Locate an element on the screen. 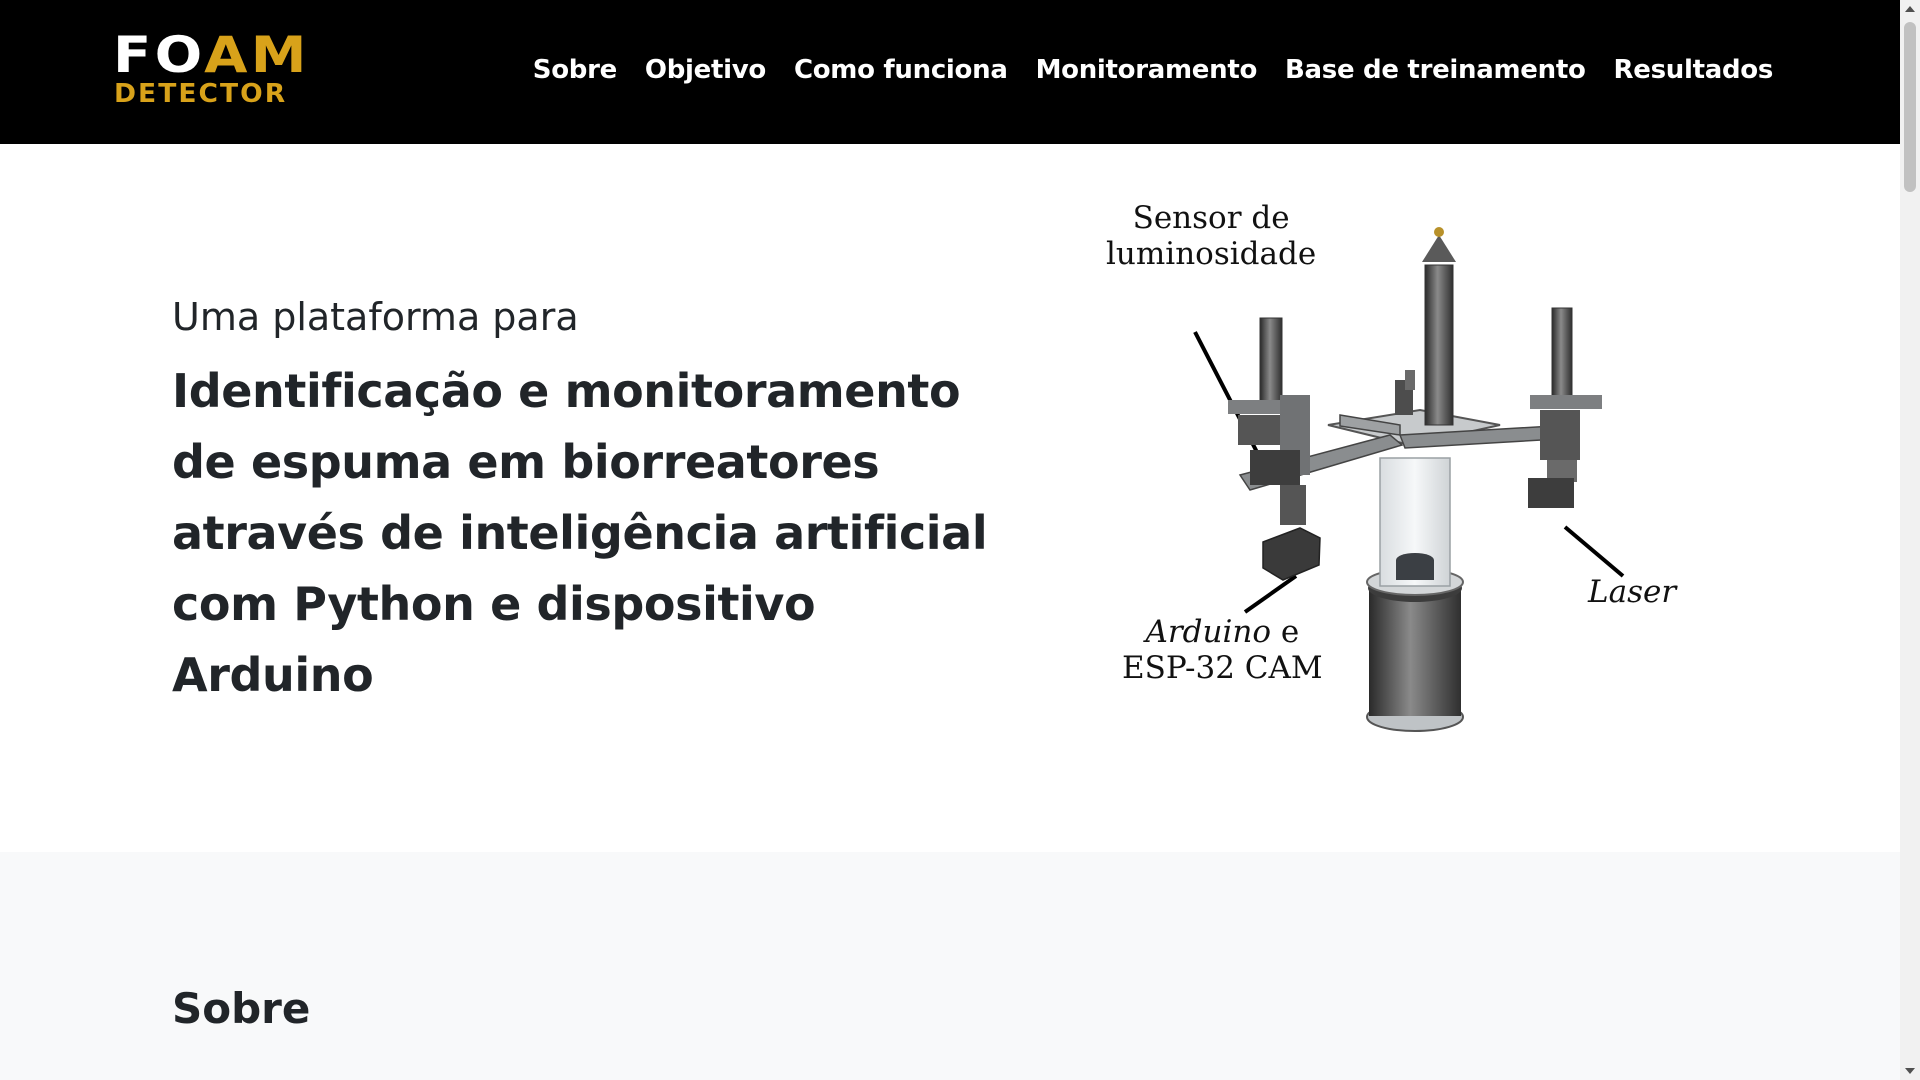  nav-link-como-funciona: Como funciona is located at coordinates (901, 70).